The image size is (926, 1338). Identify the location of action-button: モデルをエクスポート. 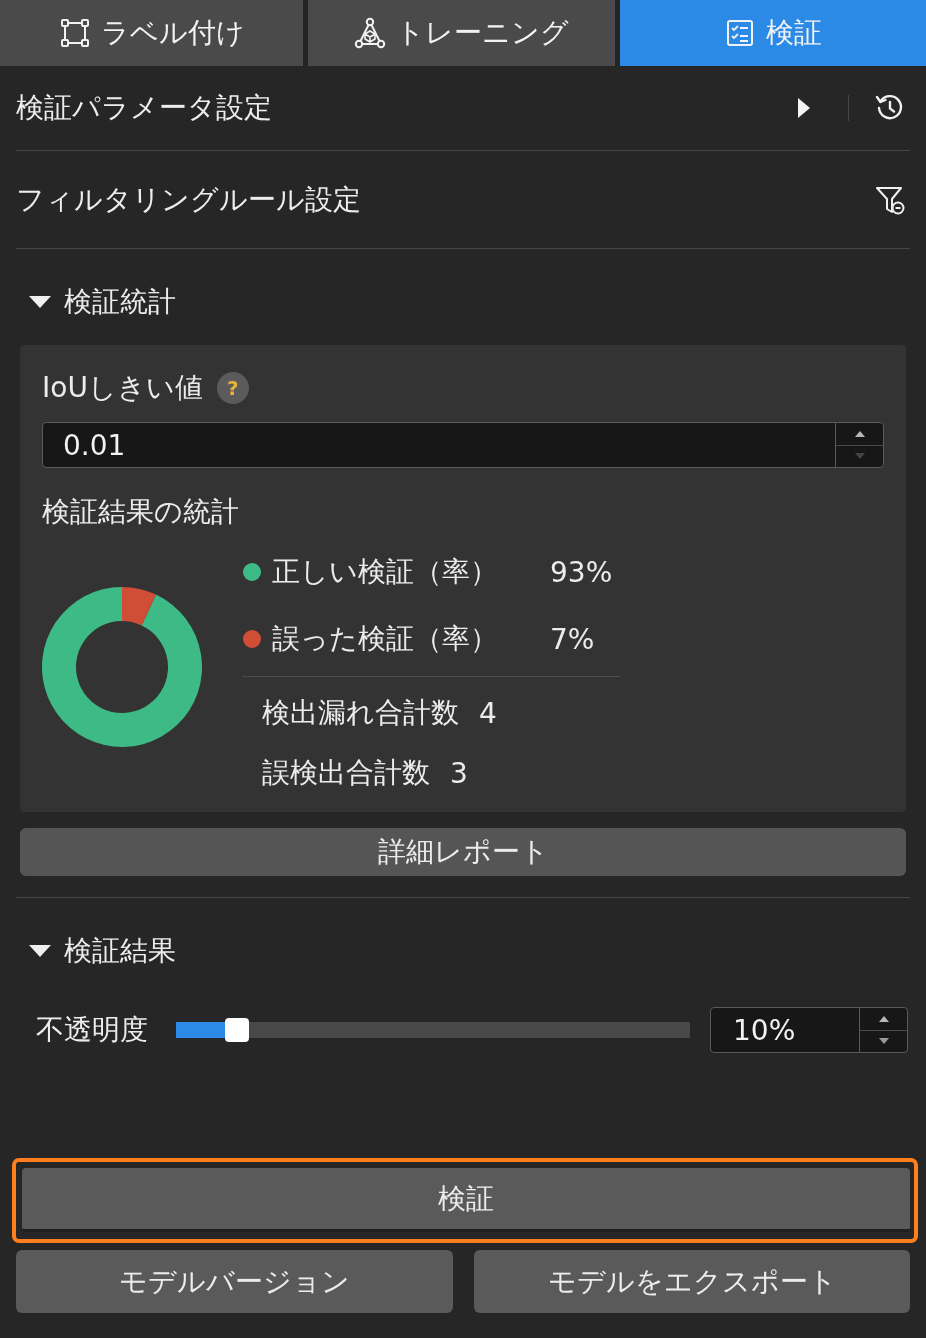
(692, 1281).